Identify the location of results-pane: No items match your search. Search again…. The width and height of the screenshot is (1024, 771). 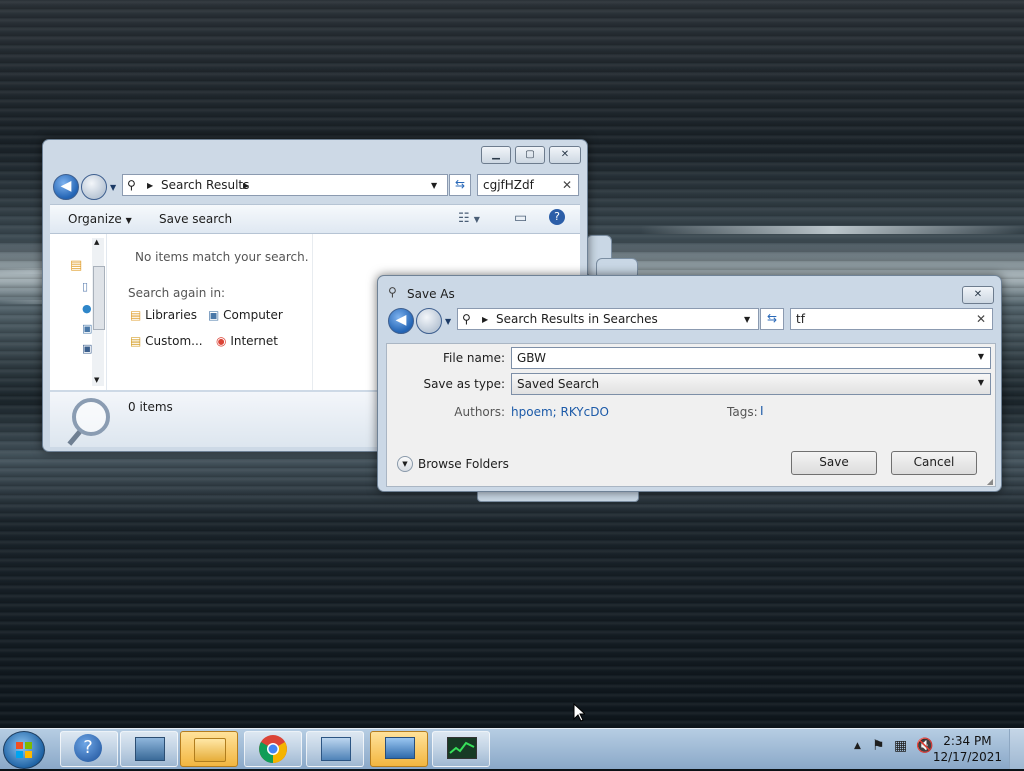
(209, 312).